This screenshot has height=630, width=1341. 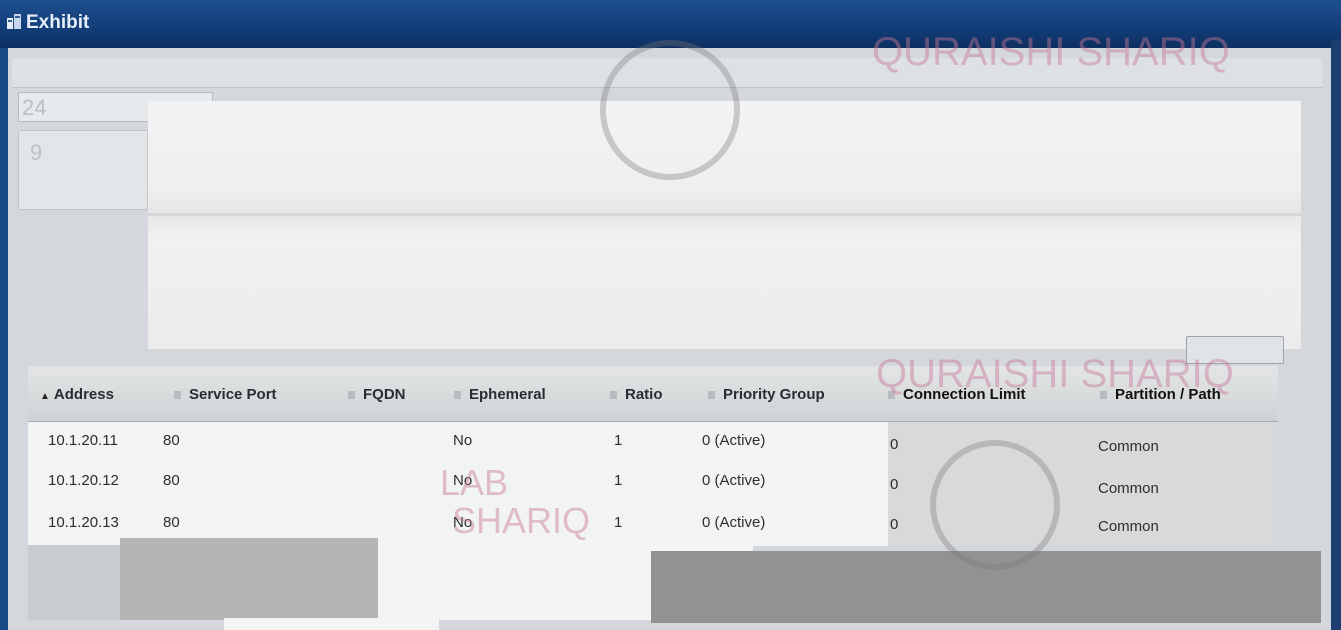 What do you see at coordinates (670, 24) in the screenshot?
I see `title-bar: Exhibit` at bounding box center [670, 24].